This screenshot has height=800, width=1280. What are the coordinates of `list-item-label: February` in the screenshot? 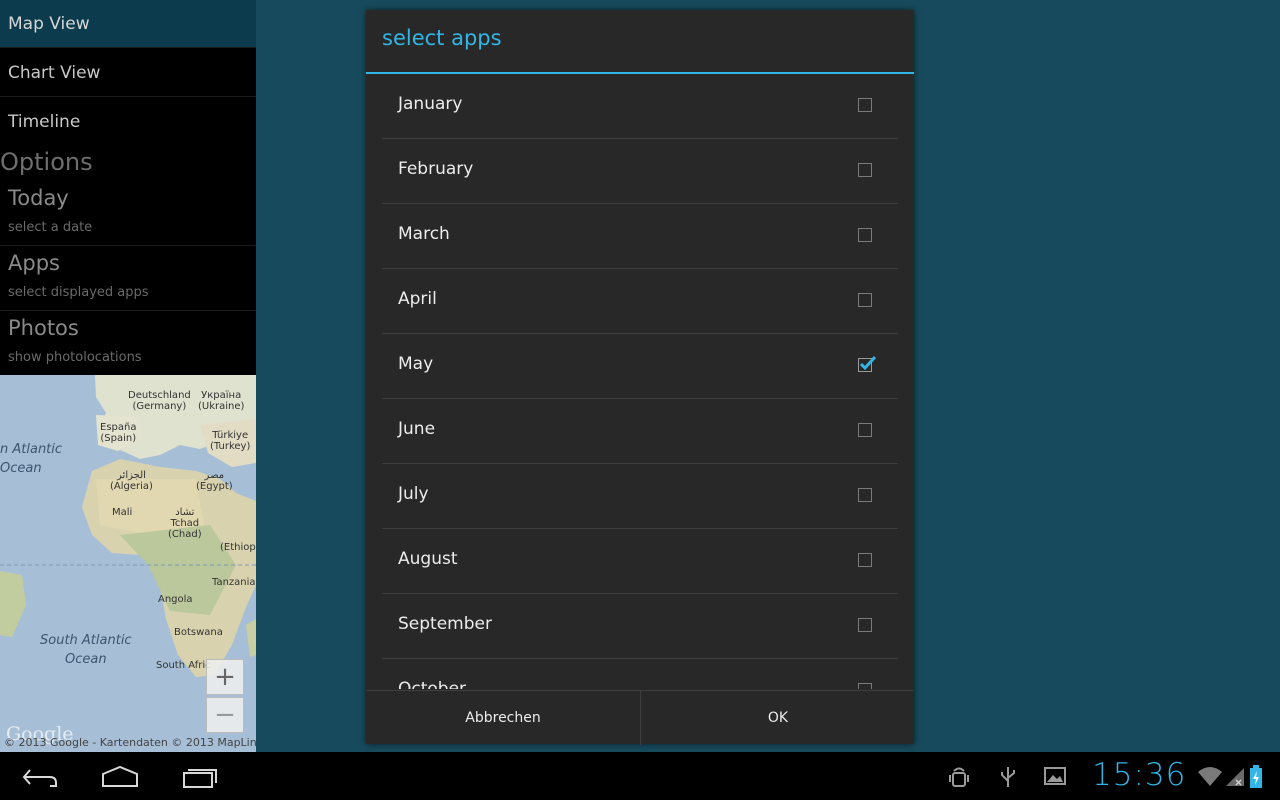 It's located at (436, 169).